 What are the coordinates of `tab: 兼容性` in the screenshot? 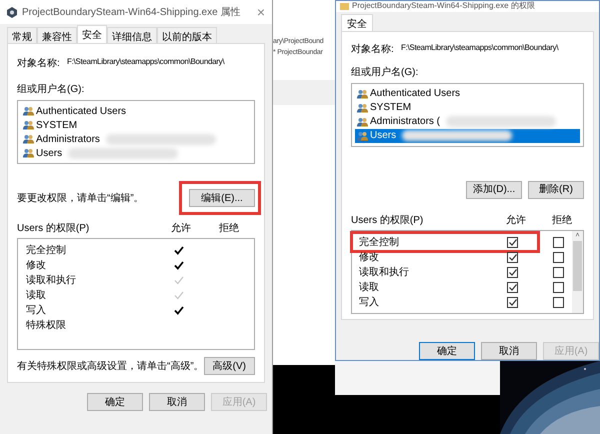 It's located at (57, 35).